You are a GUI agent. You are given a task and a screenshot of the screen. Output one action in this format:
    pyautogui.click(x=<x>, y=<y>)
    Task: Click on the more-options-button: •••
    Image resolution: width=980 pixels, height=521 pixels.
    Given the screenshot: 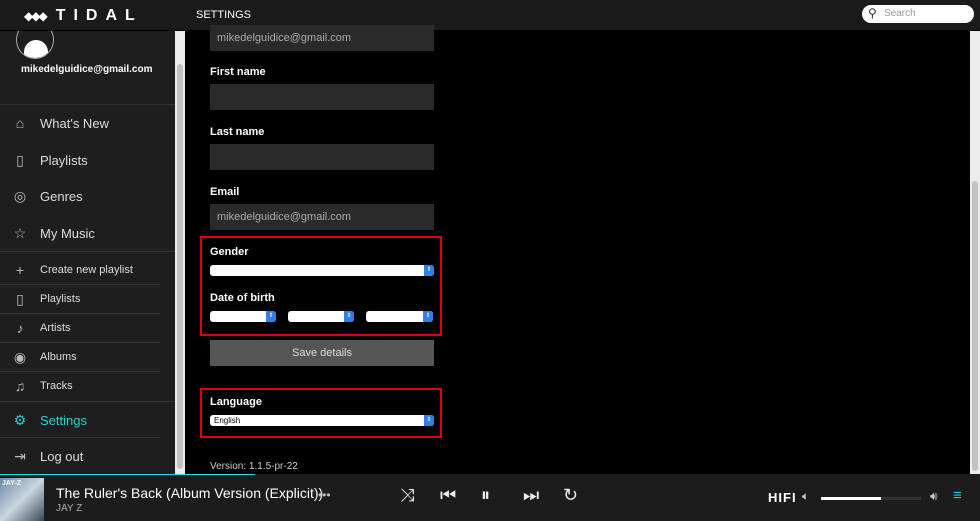 What is the action you would take?
    pyautogui.click(x=324, y=495)
    